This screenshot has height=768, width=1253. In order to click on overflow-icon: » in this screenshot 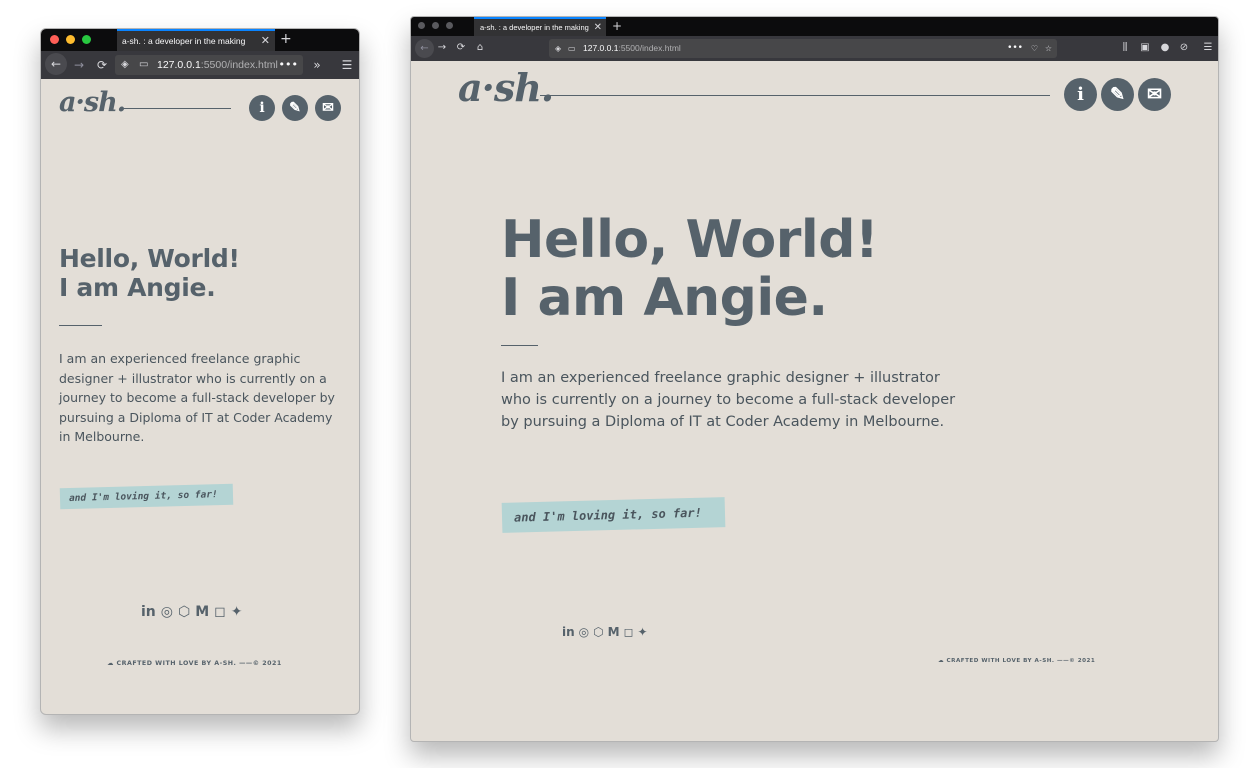, I will do `click(317, 65)`.